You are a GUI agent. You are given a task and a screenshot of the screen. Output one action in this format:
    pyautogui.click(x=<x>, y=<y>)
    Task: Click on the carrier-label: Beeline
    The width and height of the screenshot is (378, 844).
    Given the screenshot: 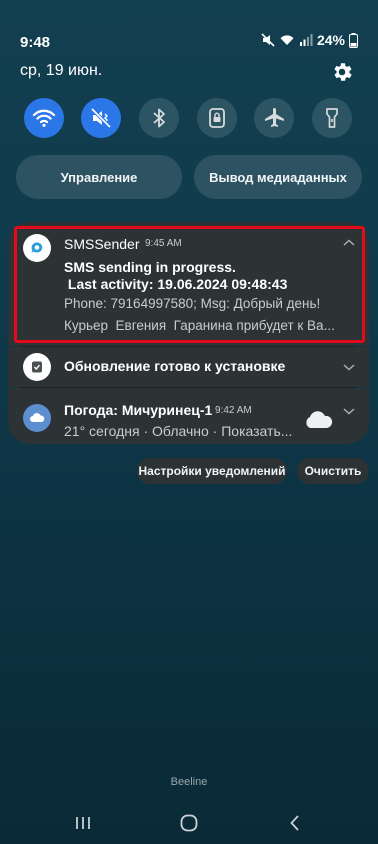 What is the action you would take?
    pyautogui.click(x=189, y=782)
    